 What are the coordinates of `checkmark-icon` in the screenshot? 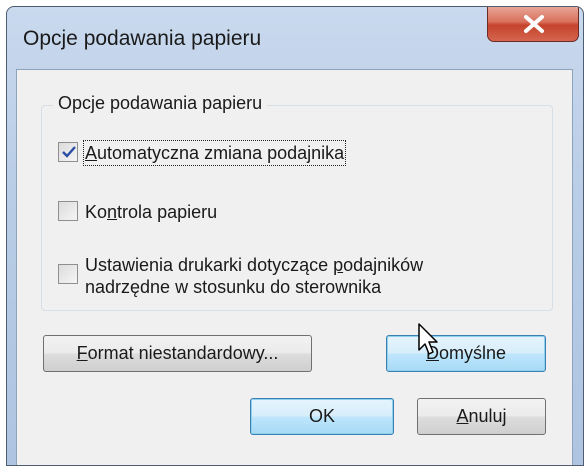 It's located at (69, 152).